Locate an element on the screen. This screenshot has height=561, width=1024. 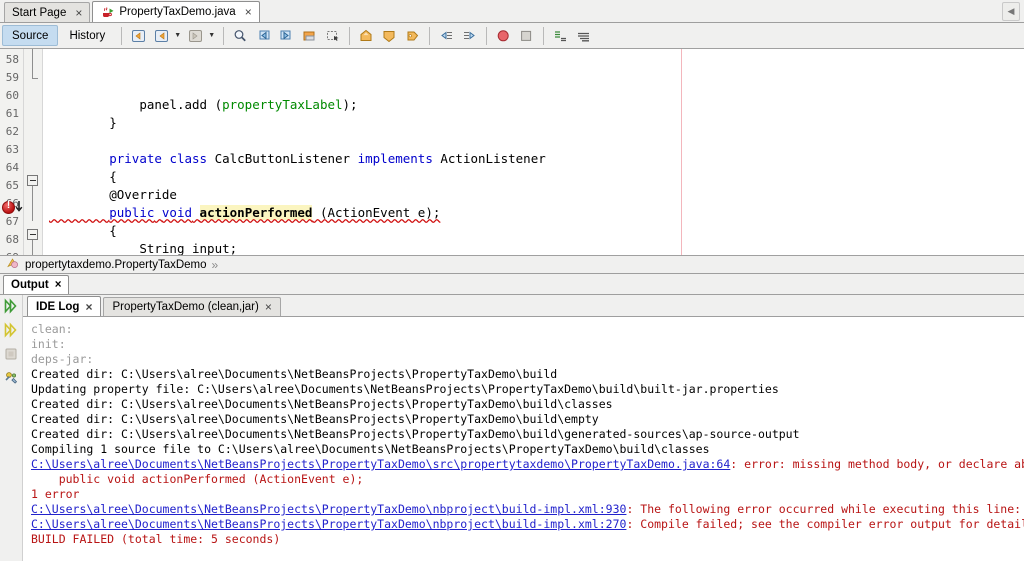
tab-history-label: History is located at coordinates (87, 35).